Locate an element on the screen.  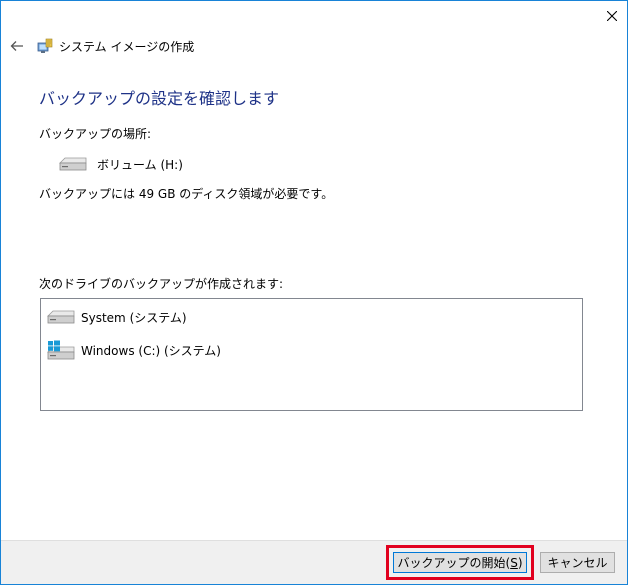
title-bar: システム イメージの作成 is located at coordinates (115, 46).